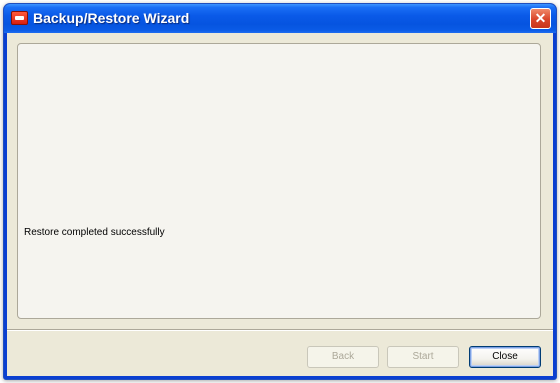 The image size is (560, 383). I want to click on app-icon, so click(19, 18).